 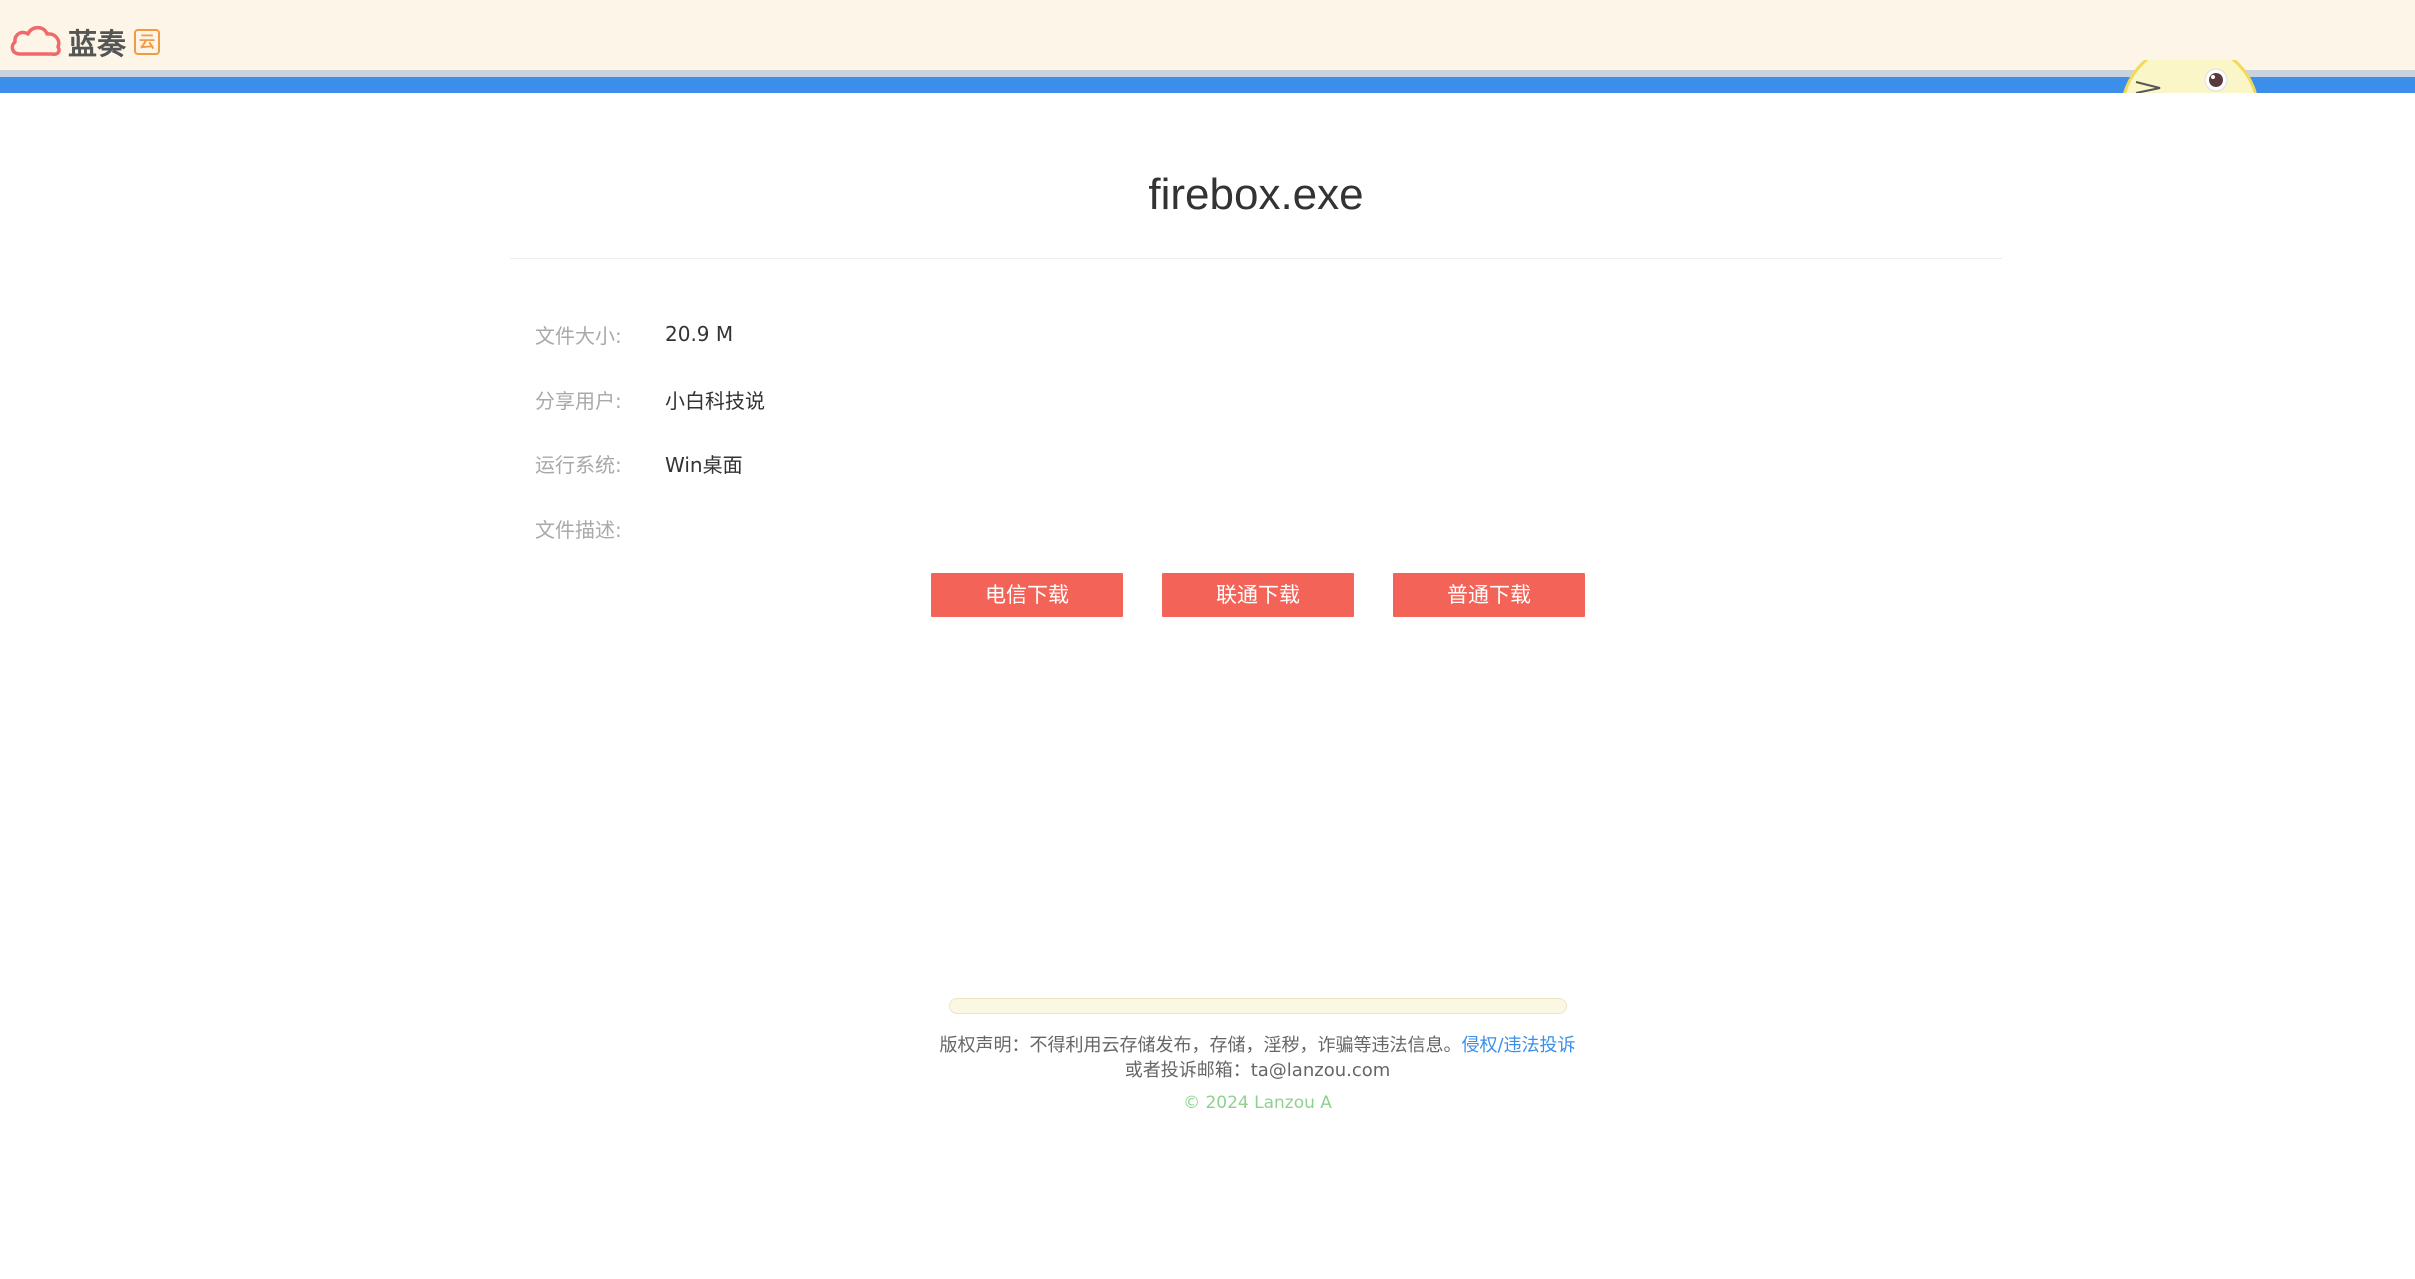 I want to click on mascot-icon, so click(x=2195, y=76).